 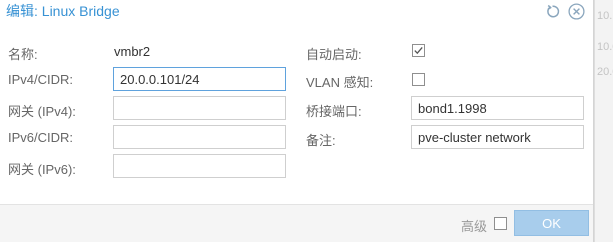 I want to click on comment-input, so click(x=497, y=137).